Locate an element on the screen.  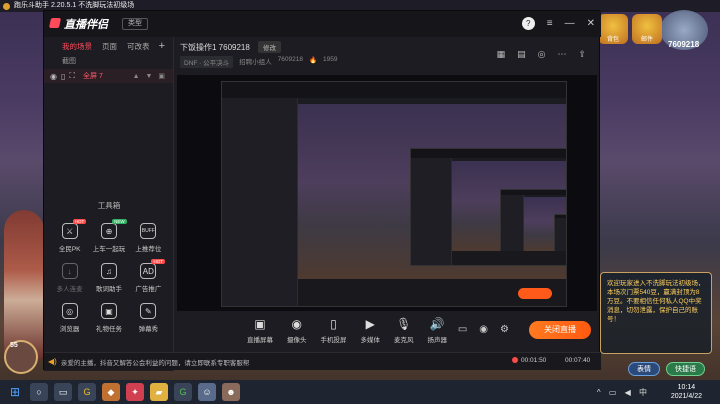
tab-pages: 页面 is located at coordinates (109, 46).